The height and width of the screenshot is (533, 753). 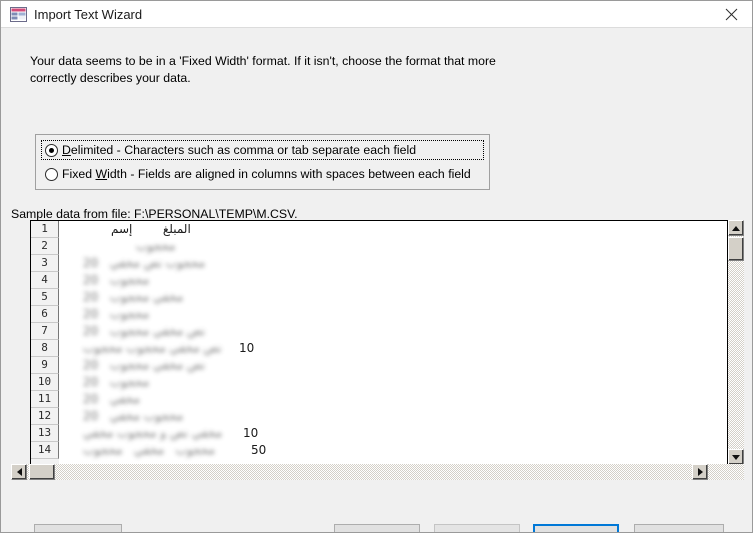 What do you see at coordinates (156, 246) in the screenshot?
I see `row-content: محجوب` at bounding box center [156, 246].